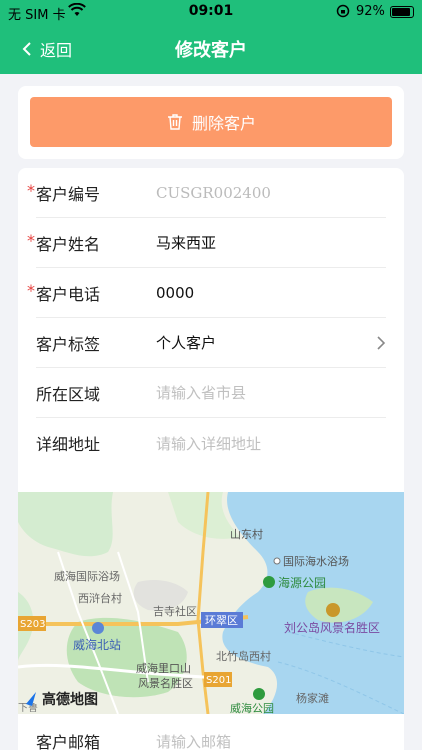  Describe the element at coordinates (186, 342) in the screenshot. I see `customer-tag-select: 个人客户` at that location.